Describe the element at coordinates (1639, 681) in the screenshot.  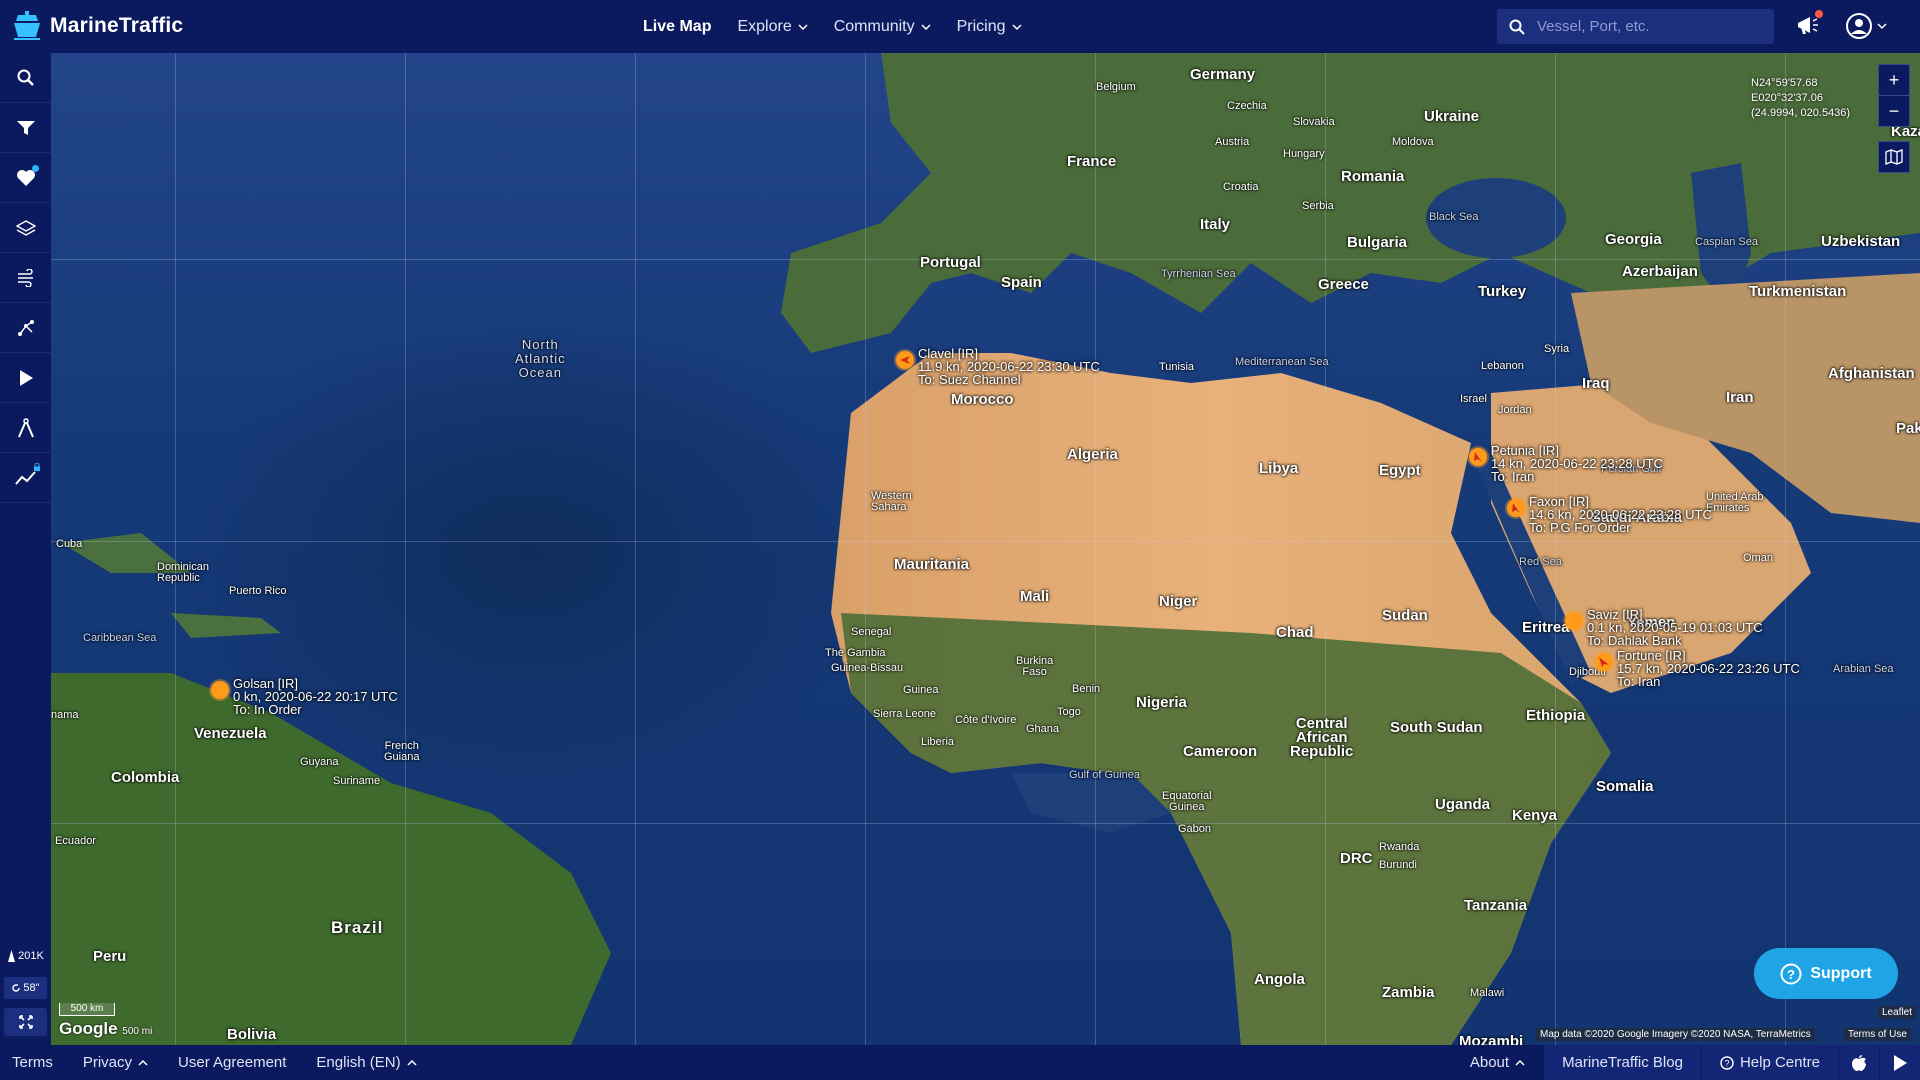
I see `vessel-destination: To: Iran` at that location.